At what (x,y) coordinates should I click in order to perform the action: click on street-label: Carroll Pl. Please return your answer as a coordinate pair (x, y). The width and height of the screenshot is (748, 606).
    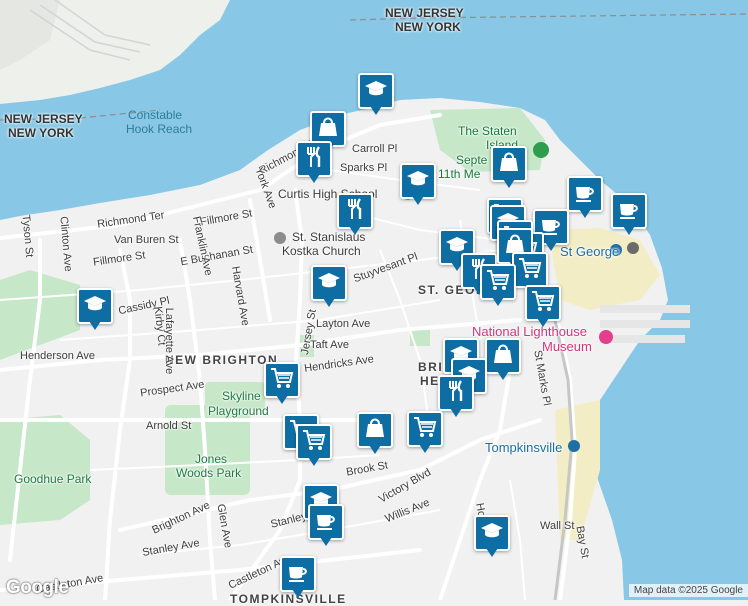
    Looking at the image, I should click on (375, 149).